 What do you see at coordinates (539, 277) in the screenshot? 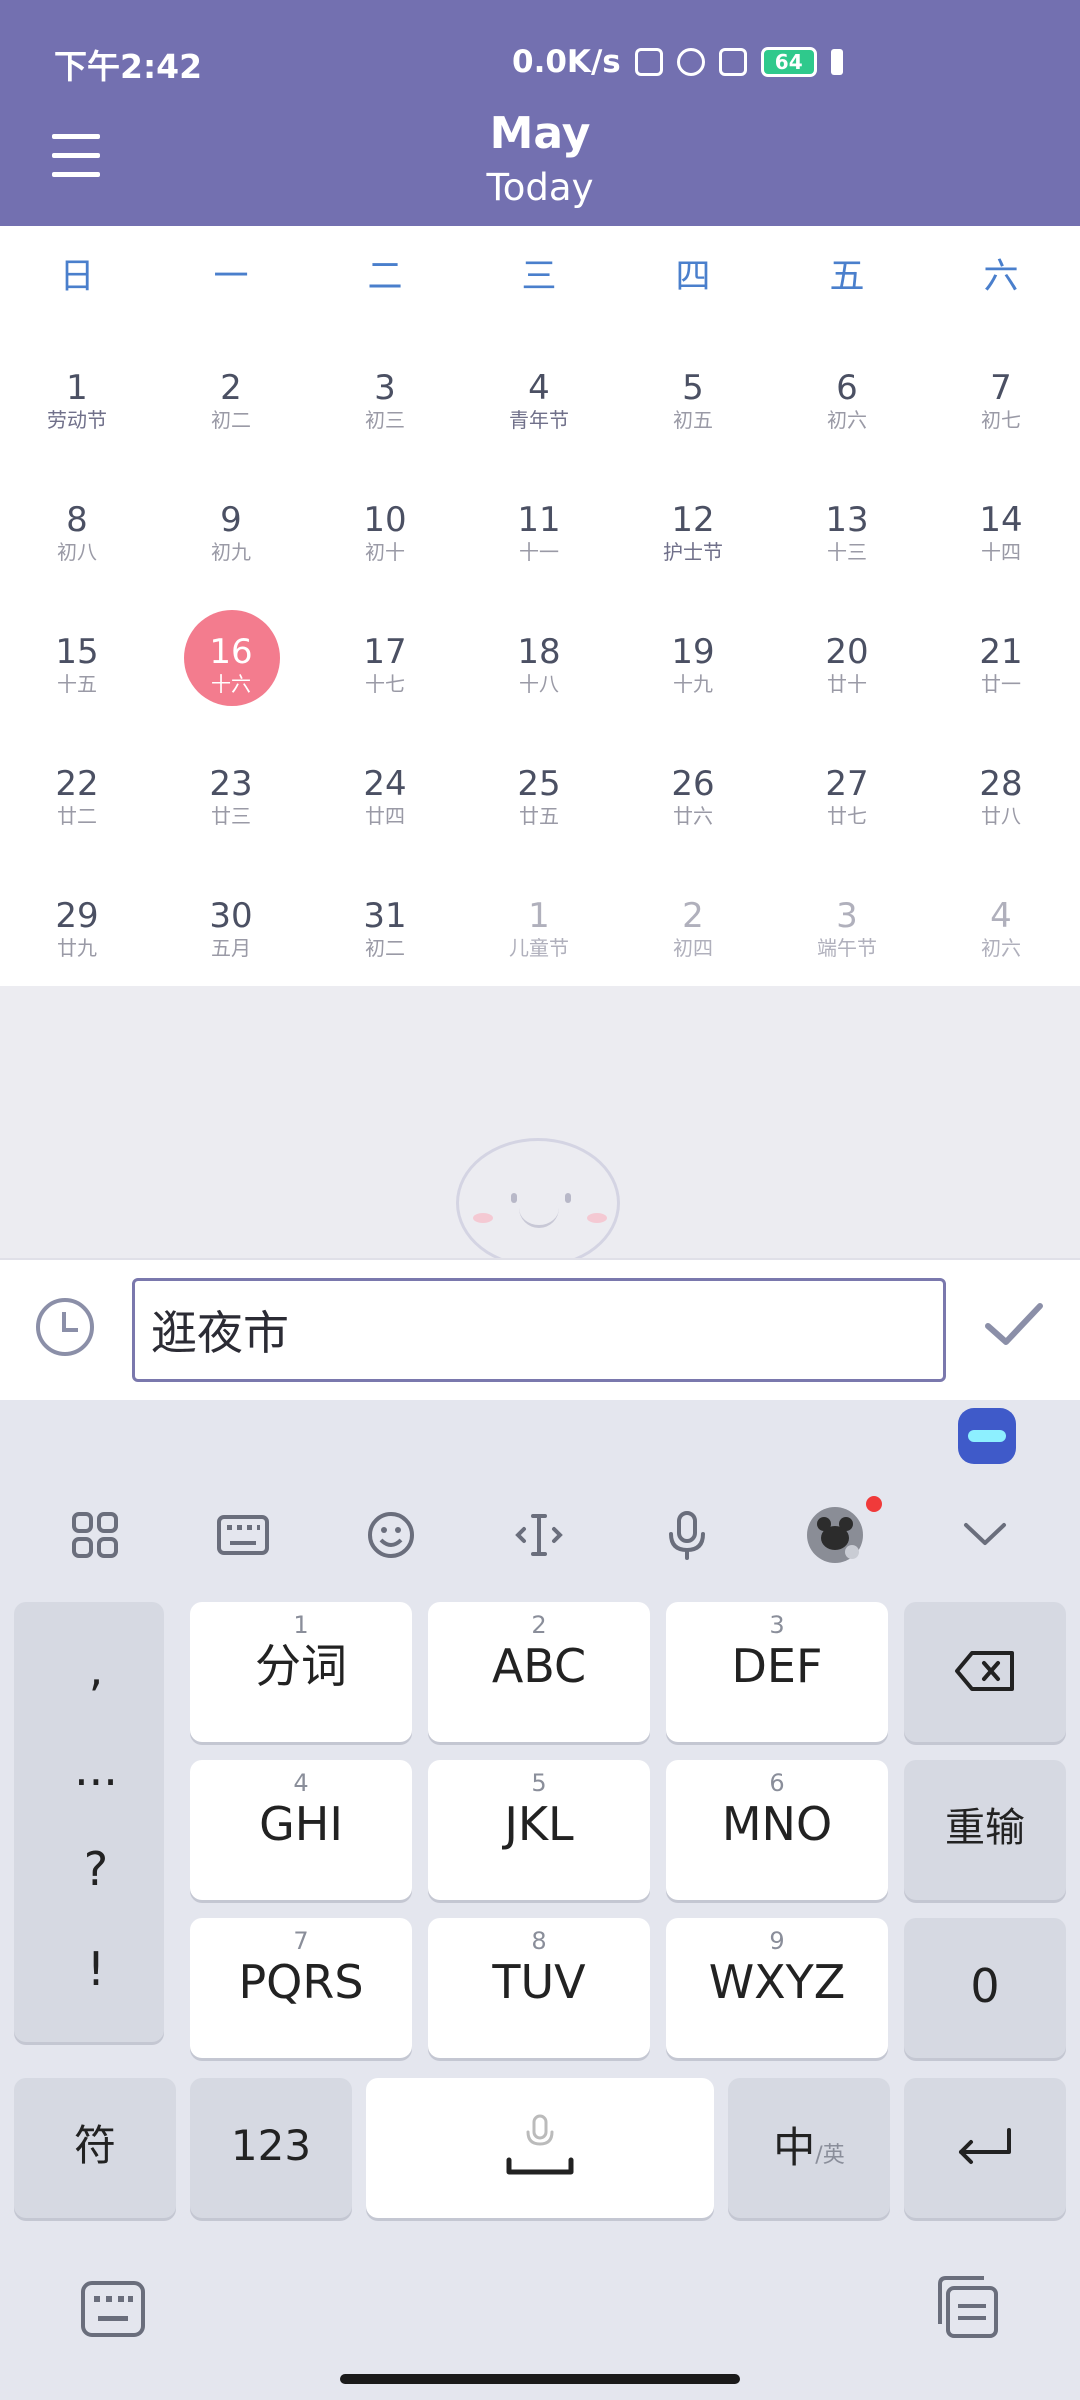
I see `weekday-header: 三` at bounding box center [539, 277].